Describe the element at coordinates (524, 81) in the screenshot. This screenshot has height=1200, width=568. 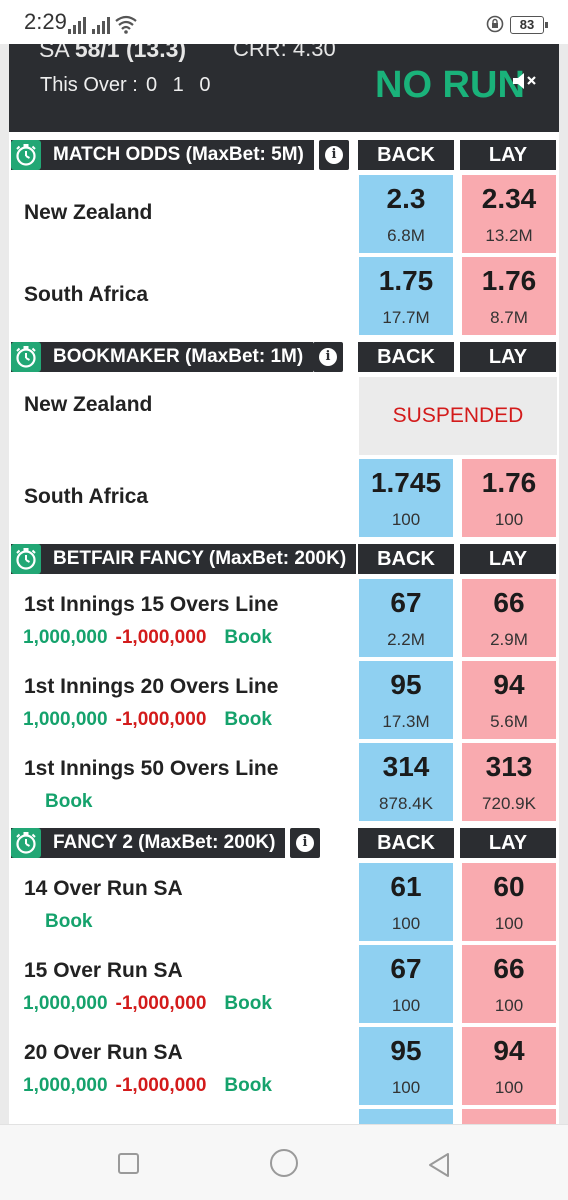
I see `speaker-mute-icon` at that location.